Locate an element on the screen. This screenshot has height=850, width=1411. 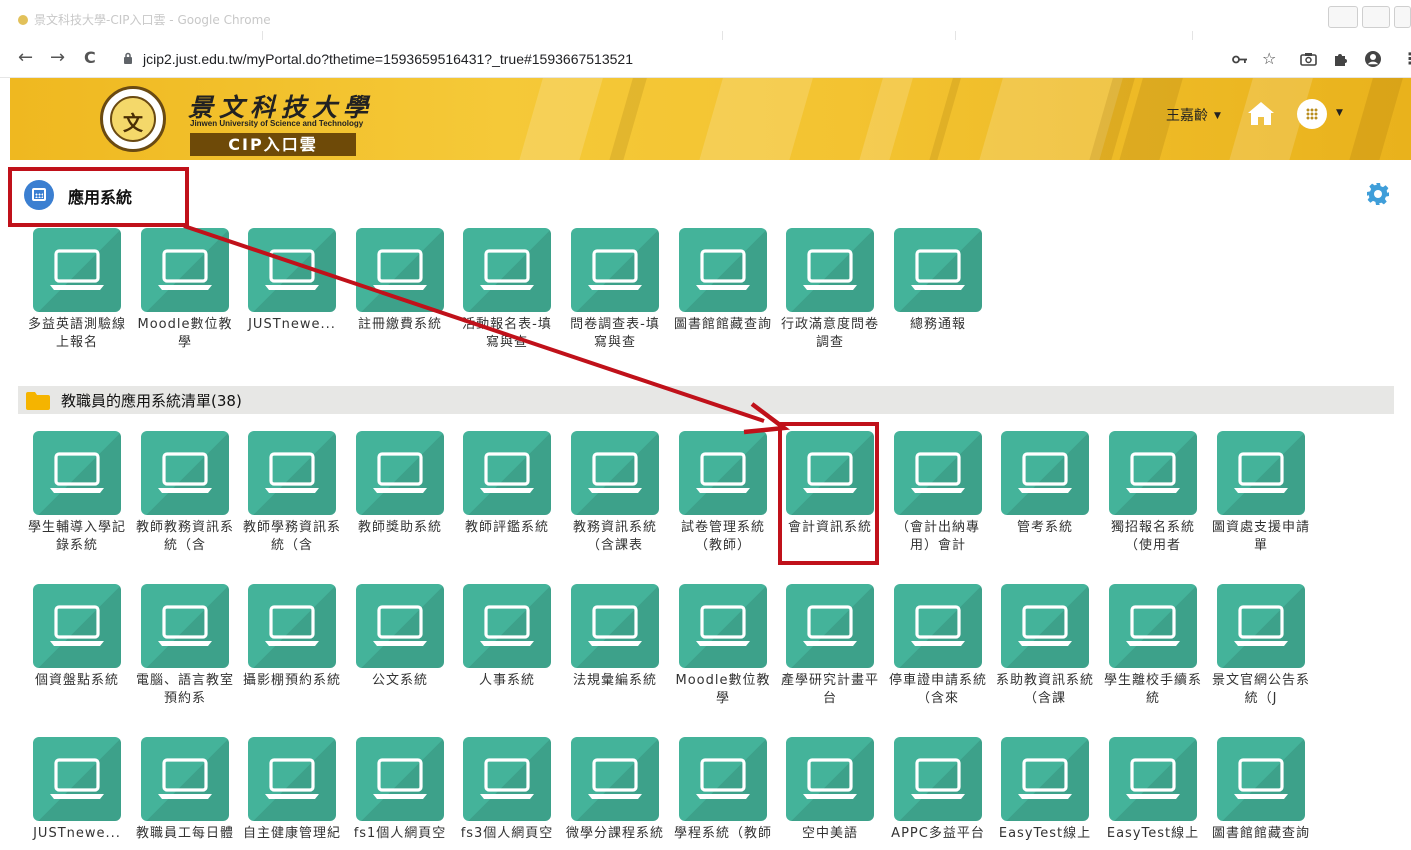
annotation-arrow is located at coordinates (486, 329).